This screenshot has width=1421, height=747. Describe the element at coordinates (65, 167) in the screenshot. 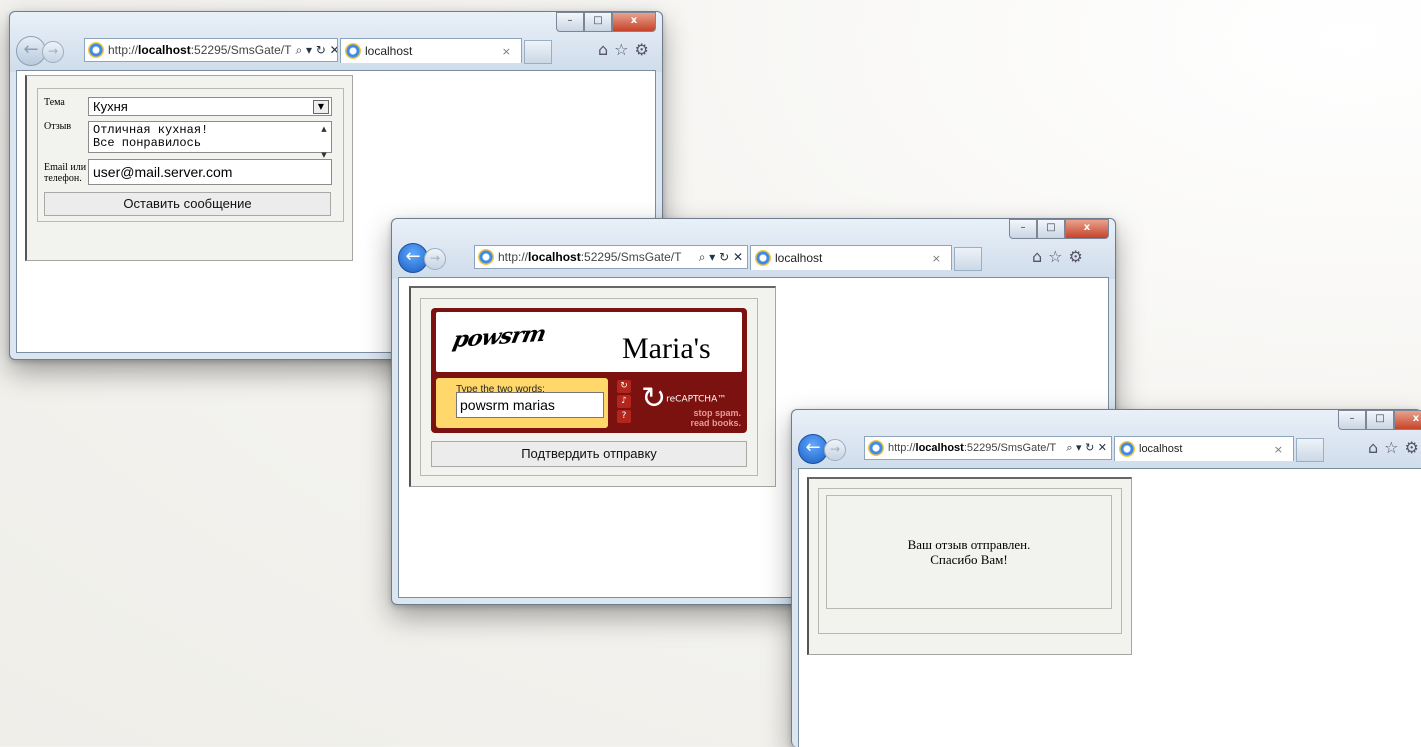

I see `contact-label-line-1: Email или` at that location.